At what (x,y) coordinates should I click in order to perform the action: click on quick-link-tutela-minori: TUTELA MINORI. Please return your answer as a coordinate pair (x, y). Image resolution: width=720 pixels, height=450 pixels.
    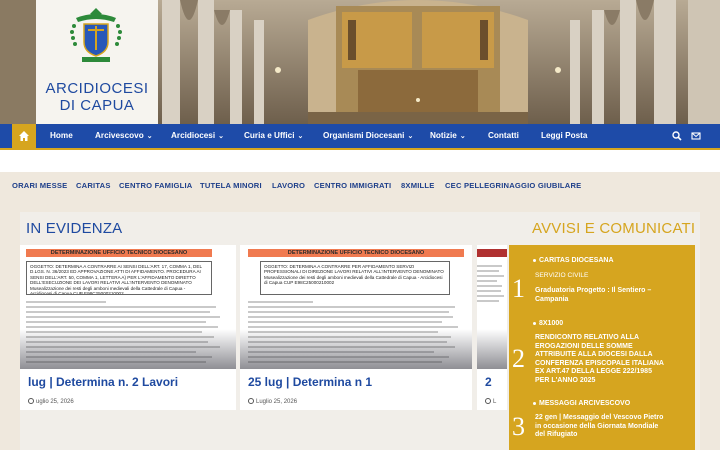
    Looking at the image, I should click on (231, 185).